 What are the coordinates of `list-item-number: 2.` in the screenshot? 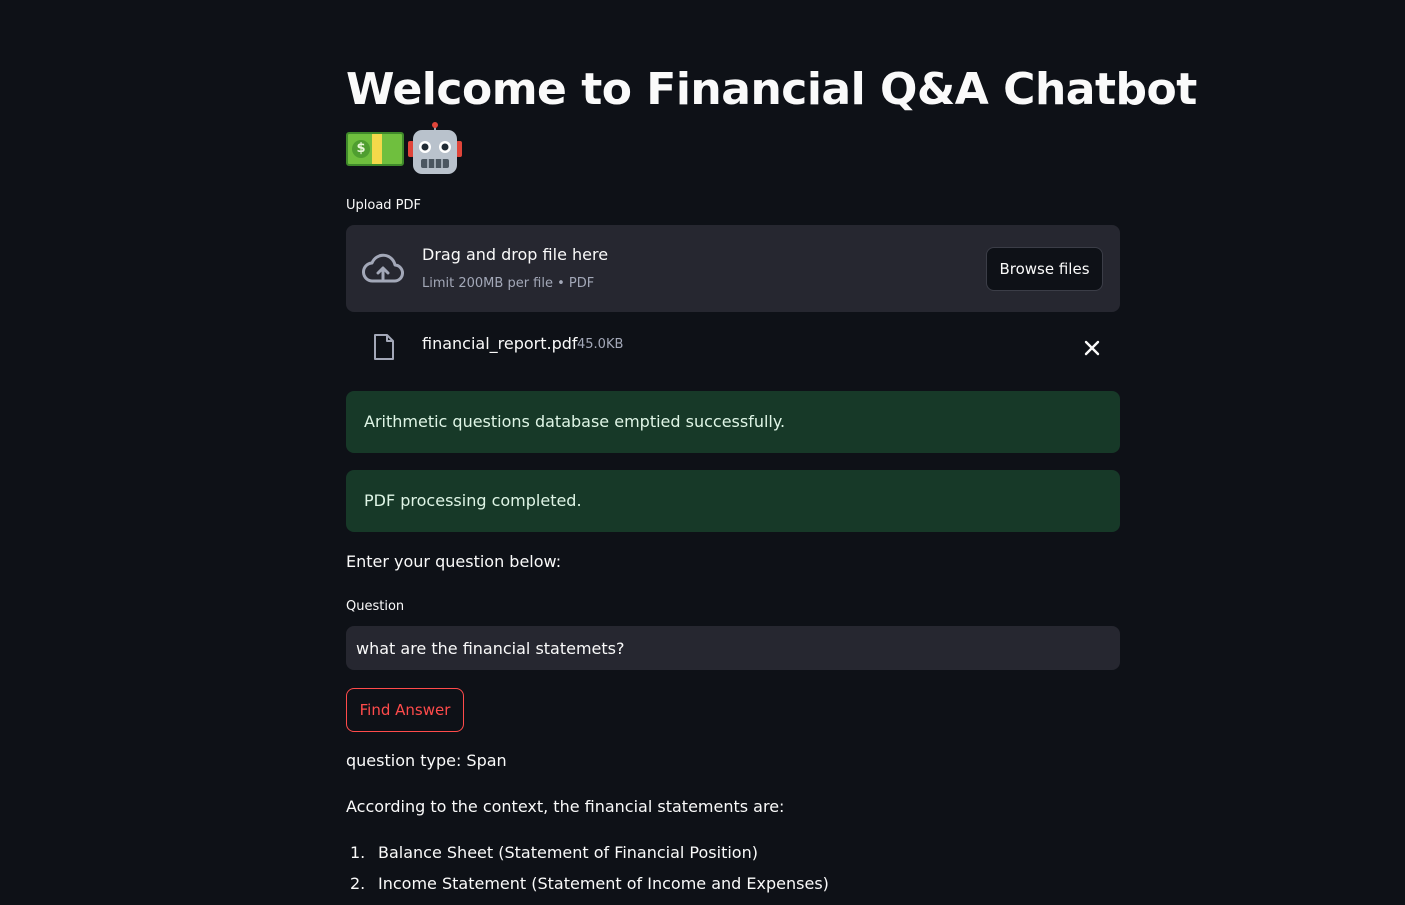 It's located at (358, 883).